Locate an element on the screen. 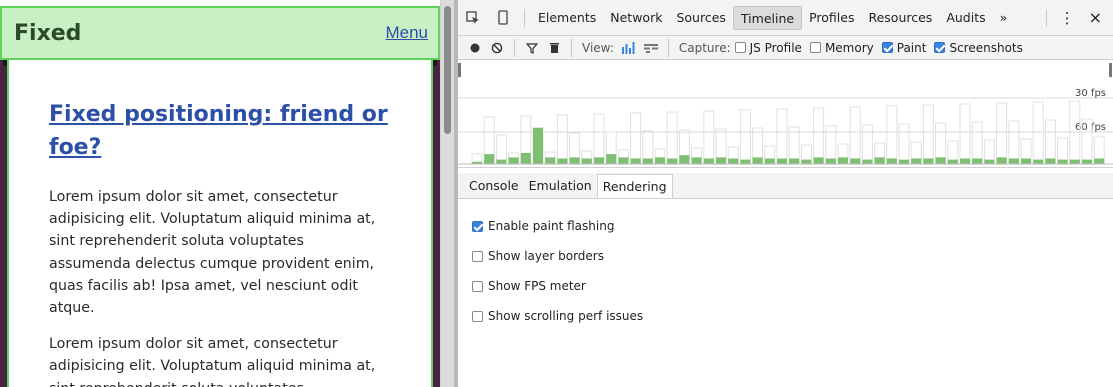 This screenshot has width=1113, height=387. subtab-console: Console is located at coordinates (494, 186).